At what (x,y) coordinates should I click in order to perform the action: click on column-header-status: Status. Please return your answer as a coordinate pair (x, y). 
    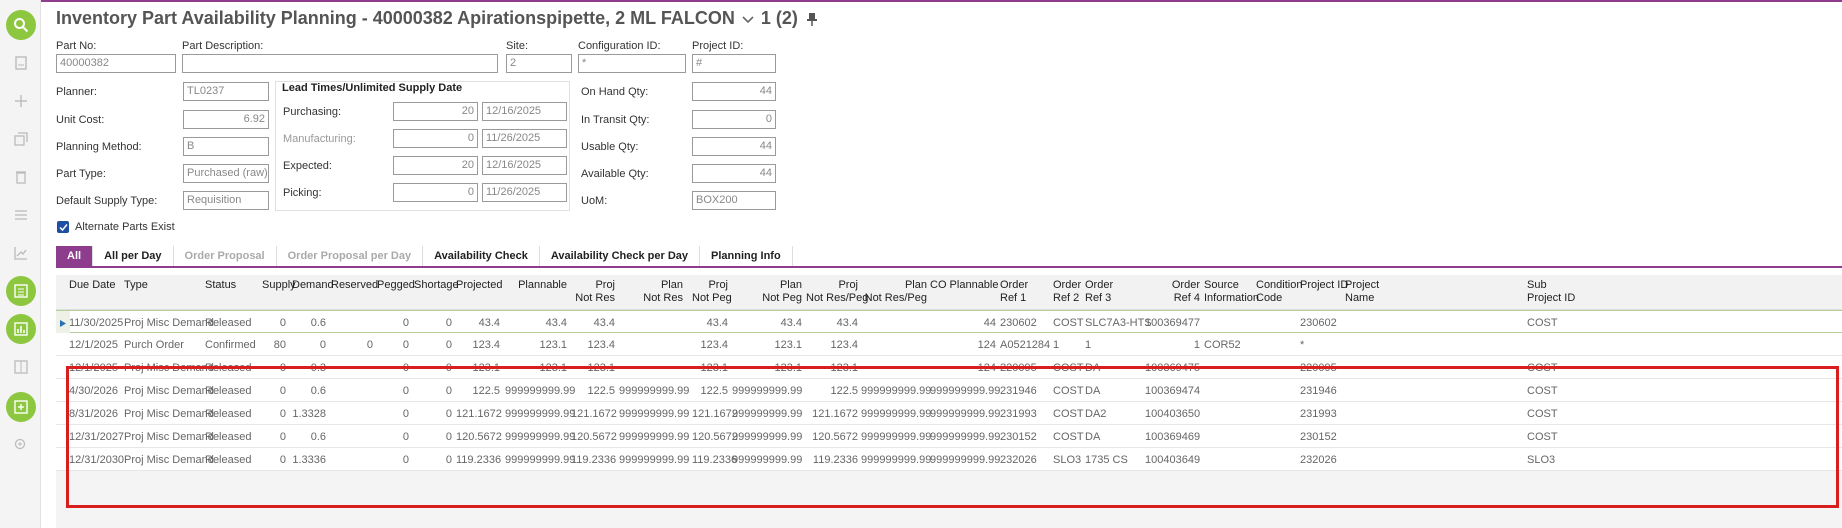
    Looking at the image, I should click on (232, 285).